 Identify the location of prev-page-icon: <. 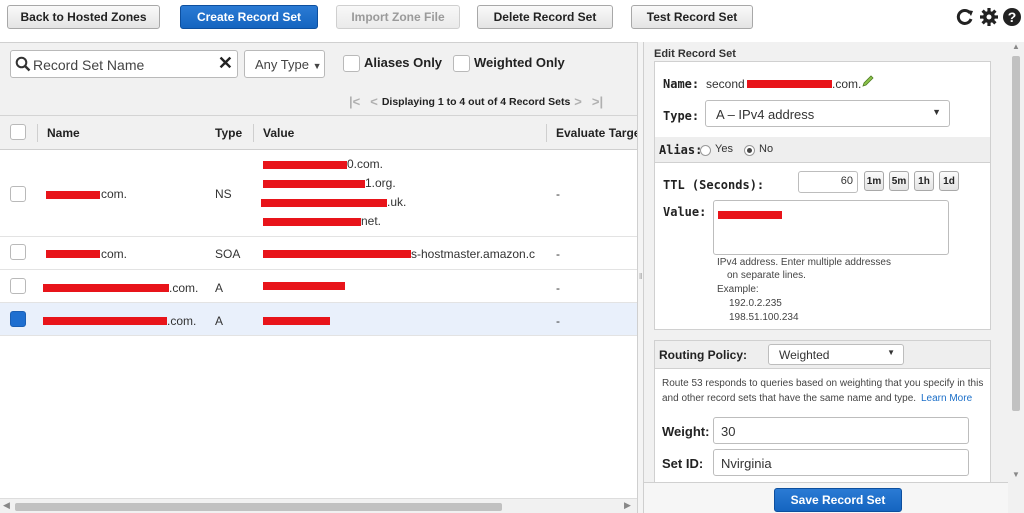
(374, 101).